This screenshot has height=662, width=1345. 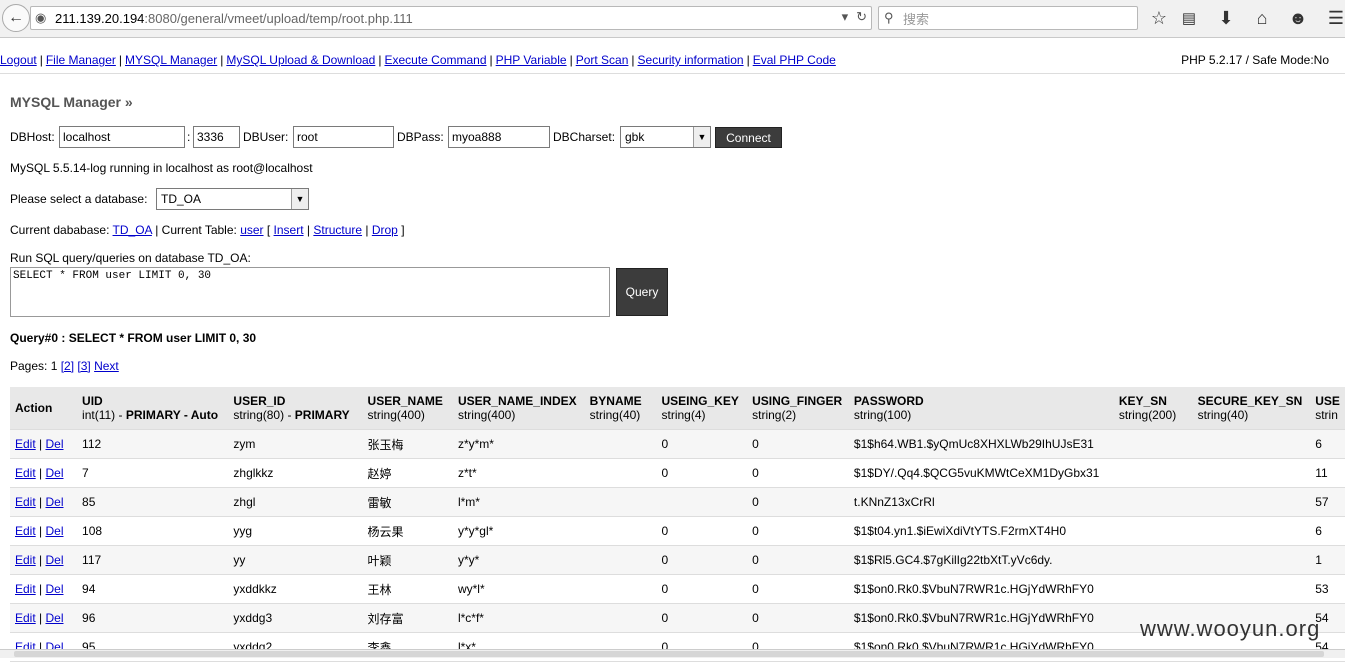 I want to click on nav-logout: Logout, so click(x=18, y=60).